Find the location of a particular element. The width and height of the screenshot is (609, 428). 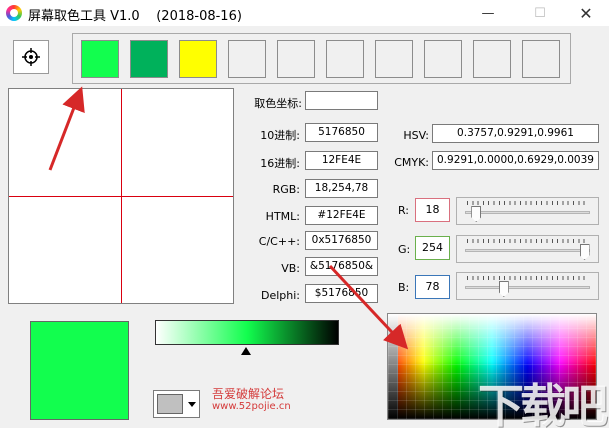

g-value-box: 254 is located at coordinates (432, 248).